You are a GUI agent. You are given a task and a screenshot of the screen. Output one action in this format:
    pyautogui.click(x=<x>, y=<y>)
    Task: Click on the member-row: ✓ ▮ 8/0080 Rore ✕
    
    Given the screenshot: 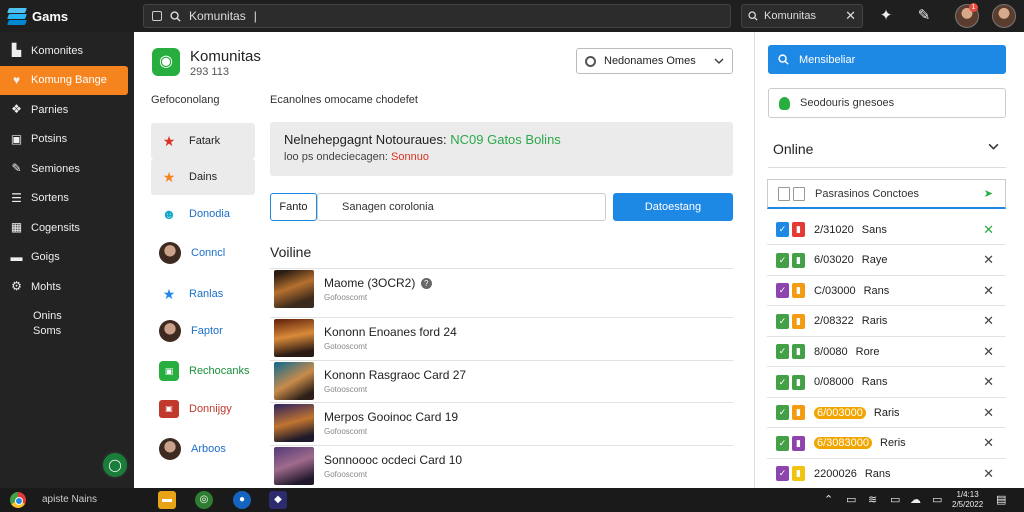 What is the action you would take?
    pyautogui.click(x=886, y=352)
    